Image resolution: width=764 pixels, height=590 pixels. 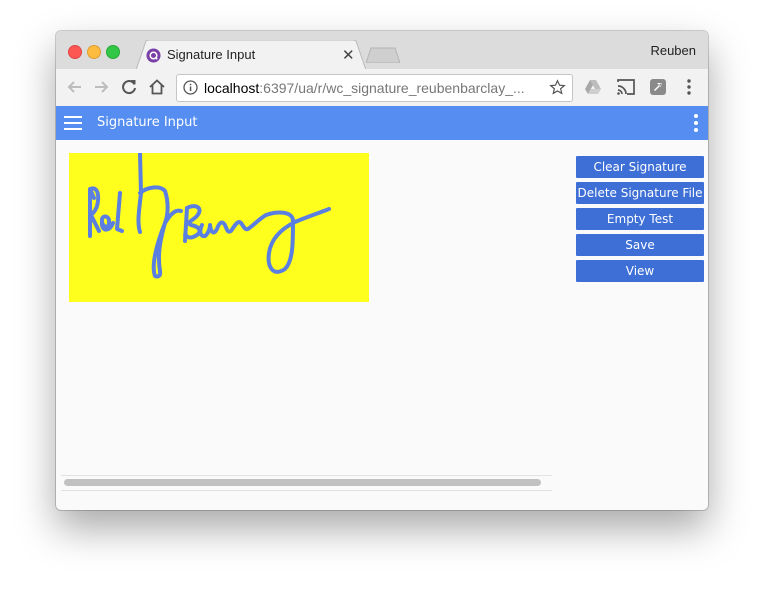 What do you see at coordinates (129, 87) in the screenshot?
I see `reload-icon` at bounding box center [129, 87].